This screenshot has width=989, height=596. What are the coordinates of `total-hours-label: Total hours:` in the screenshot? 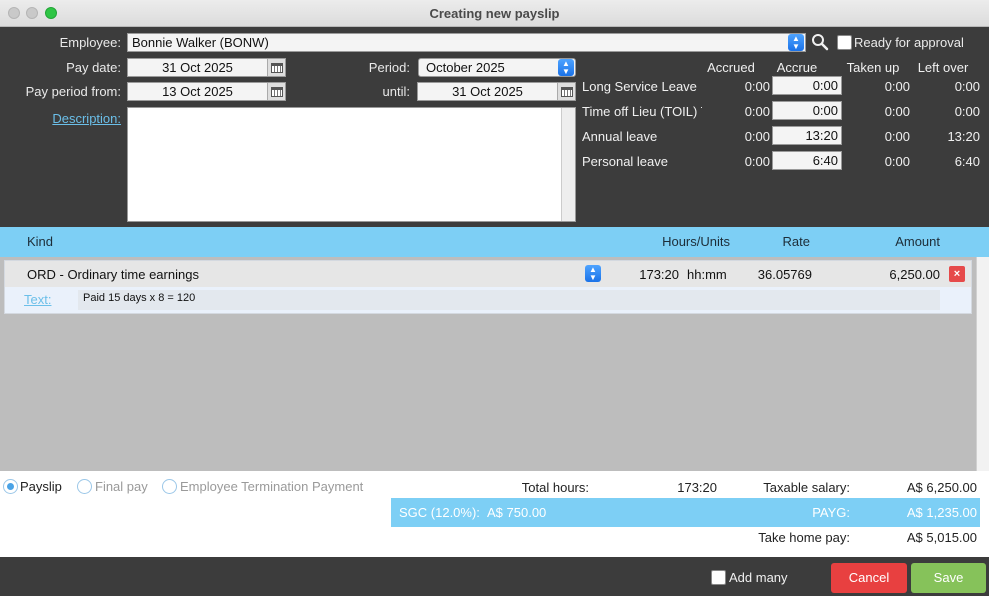 It's located at (555, 487).